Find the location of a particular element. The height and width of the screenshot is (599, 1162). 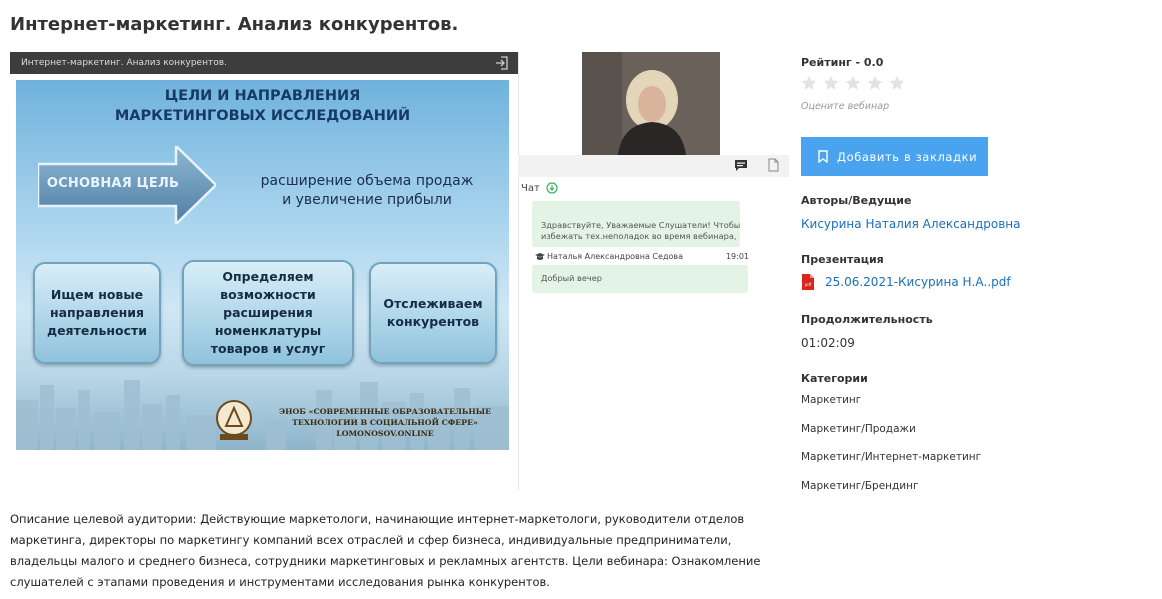

page-title: Интернет-маркетинг. Анализ конкурентов. is located at coordinates (234, 24).